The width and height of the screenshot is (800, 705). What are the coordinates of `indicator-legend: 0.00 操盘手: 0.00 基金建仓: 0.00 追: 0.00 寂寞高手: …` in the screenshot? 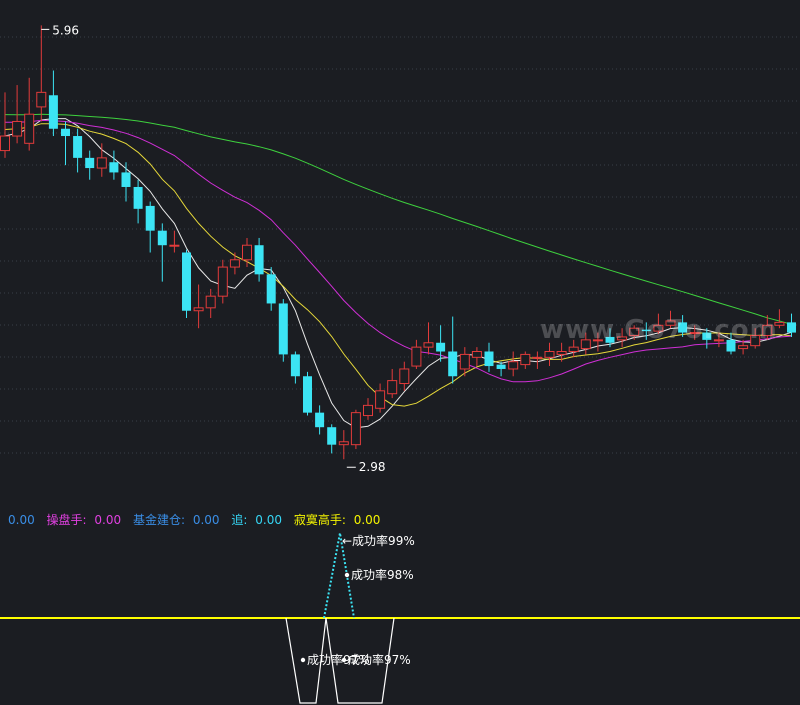 It's located at (196, 519).